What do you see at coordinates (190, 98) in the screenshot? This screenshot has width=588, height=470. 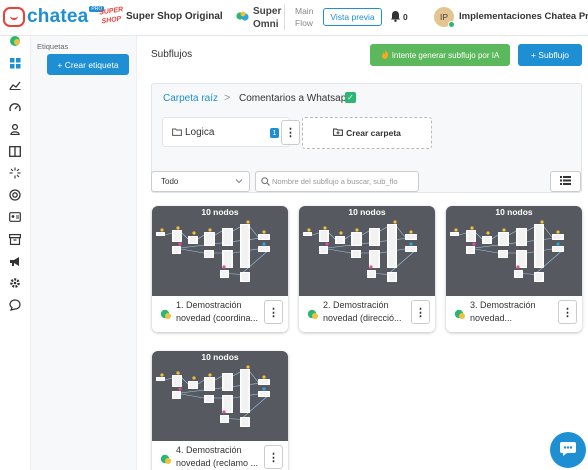 I see `breadcrumb-root: Carpeta raíz` at bounding box center [190, 98].